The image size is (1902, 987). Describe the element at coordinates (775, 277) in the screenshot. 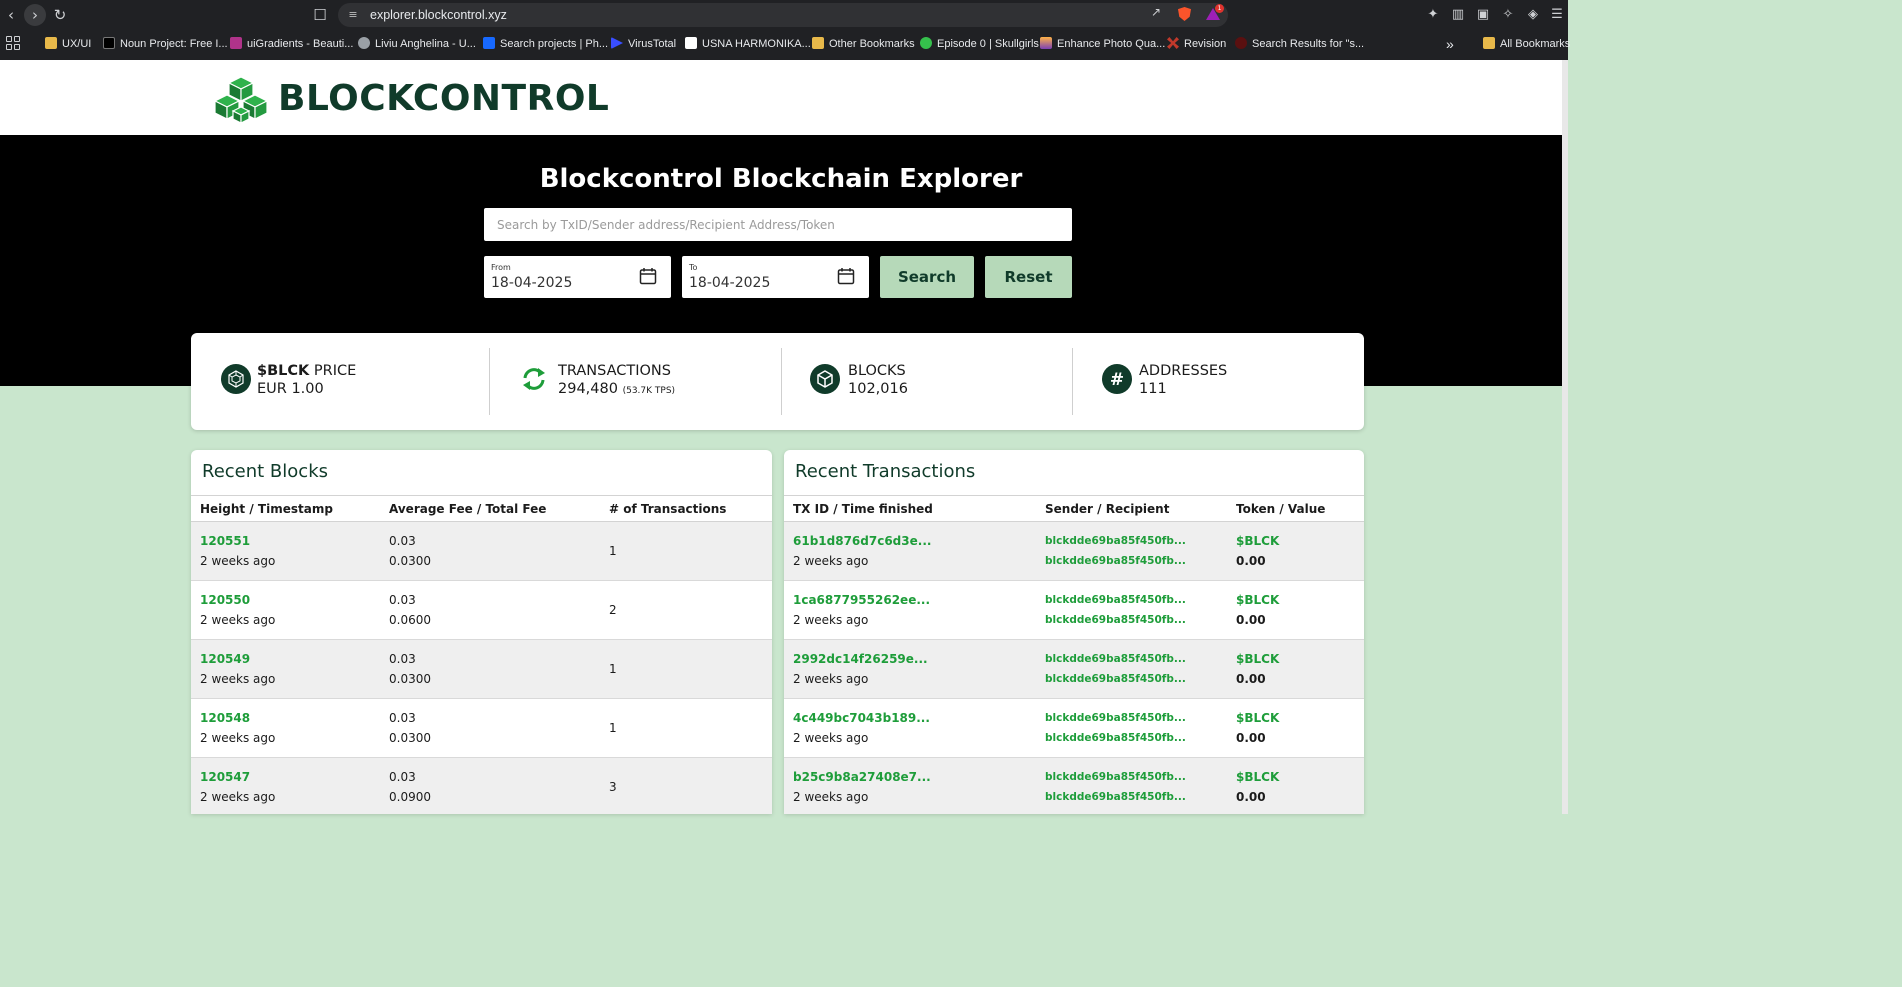

I see `to-date-field: To 18-04-2025` at that location.